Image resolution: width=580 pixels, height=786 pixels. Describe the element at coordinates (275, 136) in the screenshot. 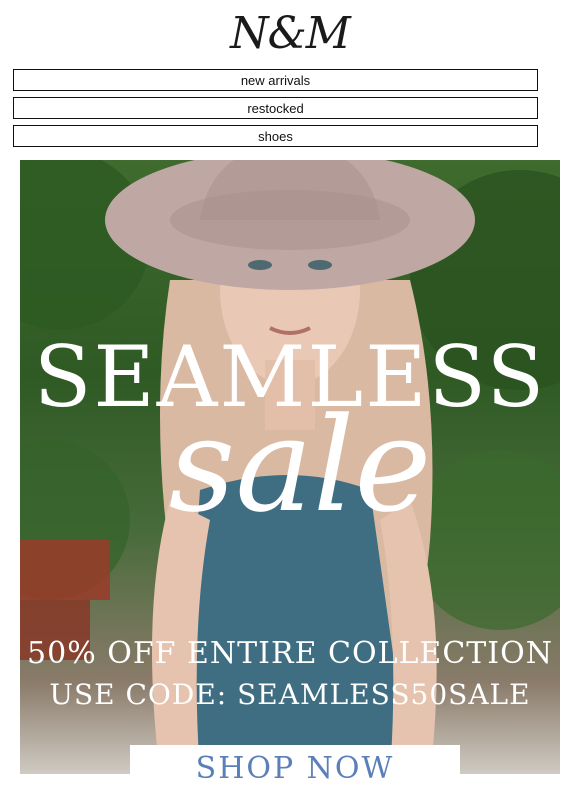

I see `nav-shoes-button: shoes` at that location.